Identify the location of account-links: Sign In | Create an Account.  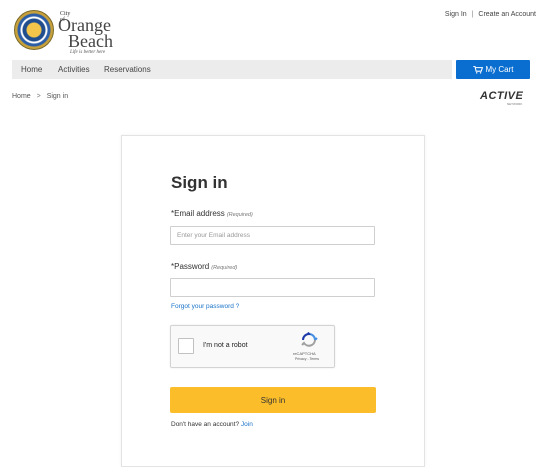
(490, 14).